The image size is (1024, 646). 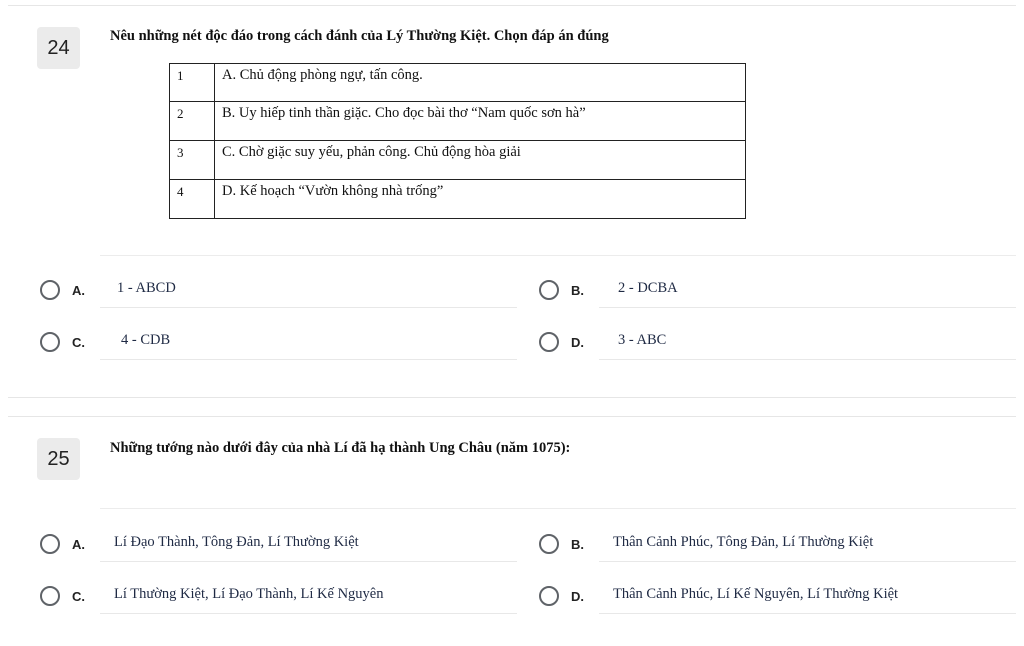 I want to click on option-text: Thân Cảnh Phúc, Tông Đản, Lí Thường Kiệt, so click(x=743, y=542).